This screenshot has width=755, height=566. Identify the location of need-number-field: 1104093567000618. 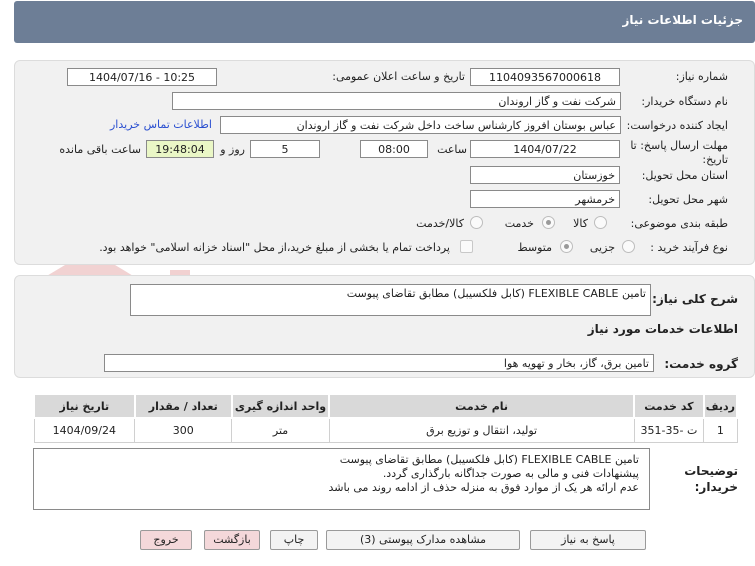
(545, 77).